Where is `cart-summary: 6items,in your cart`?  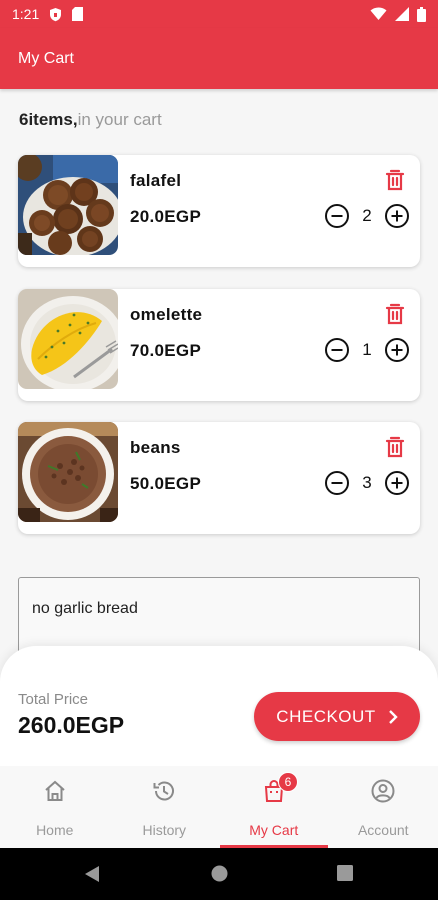 cart-summary: 6items,in your cart is located at coordinates (90, 120).